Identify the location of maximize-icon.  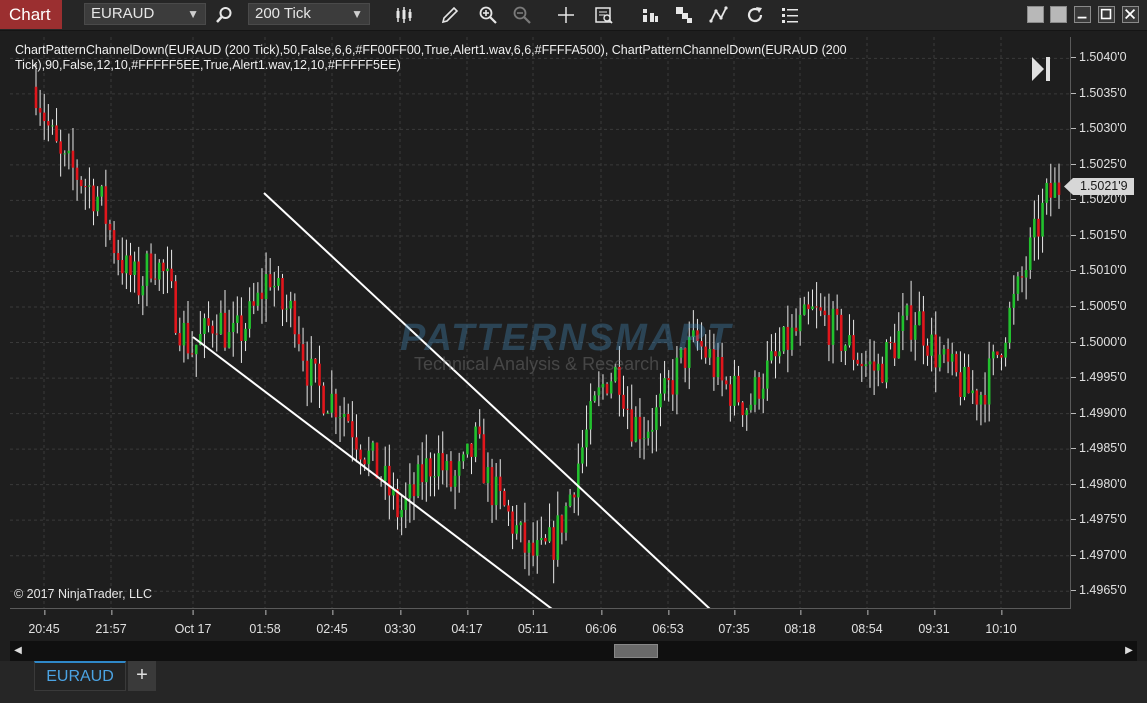
(1106, 14).